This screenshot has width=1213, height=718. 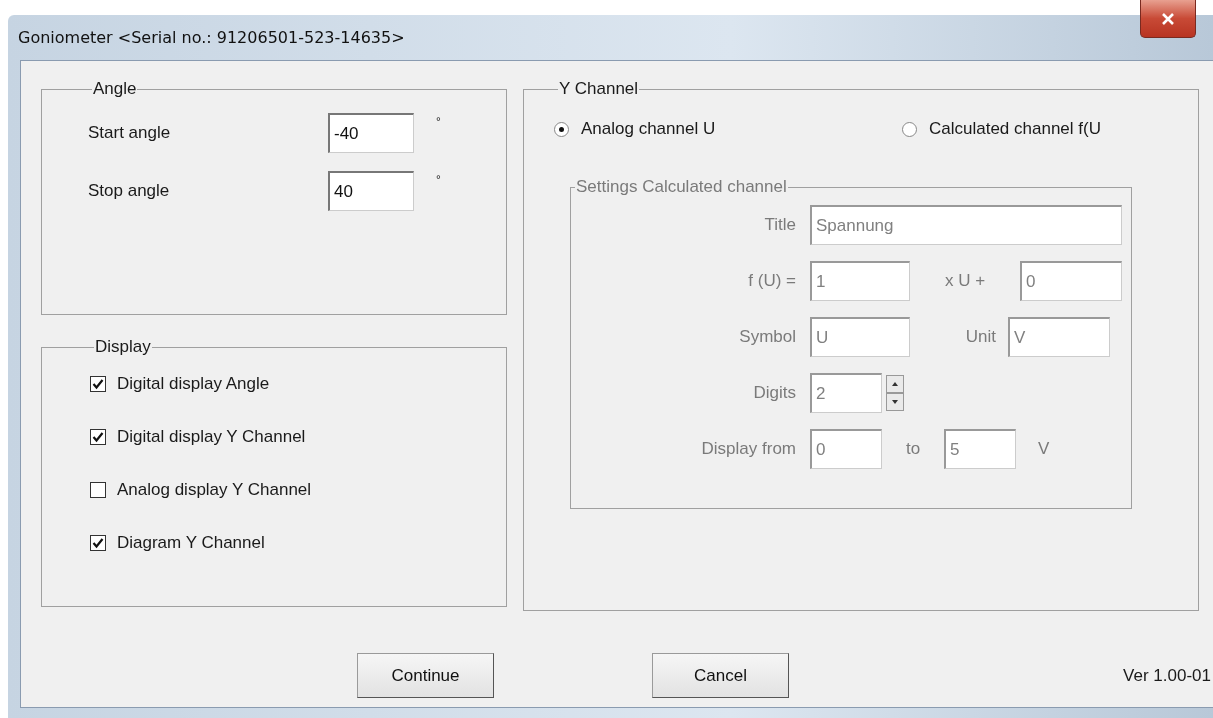 What do you see at coordinates (371, 191) in the screenshot?
I see `angle-input: 40` at bounding box center [371, 191].